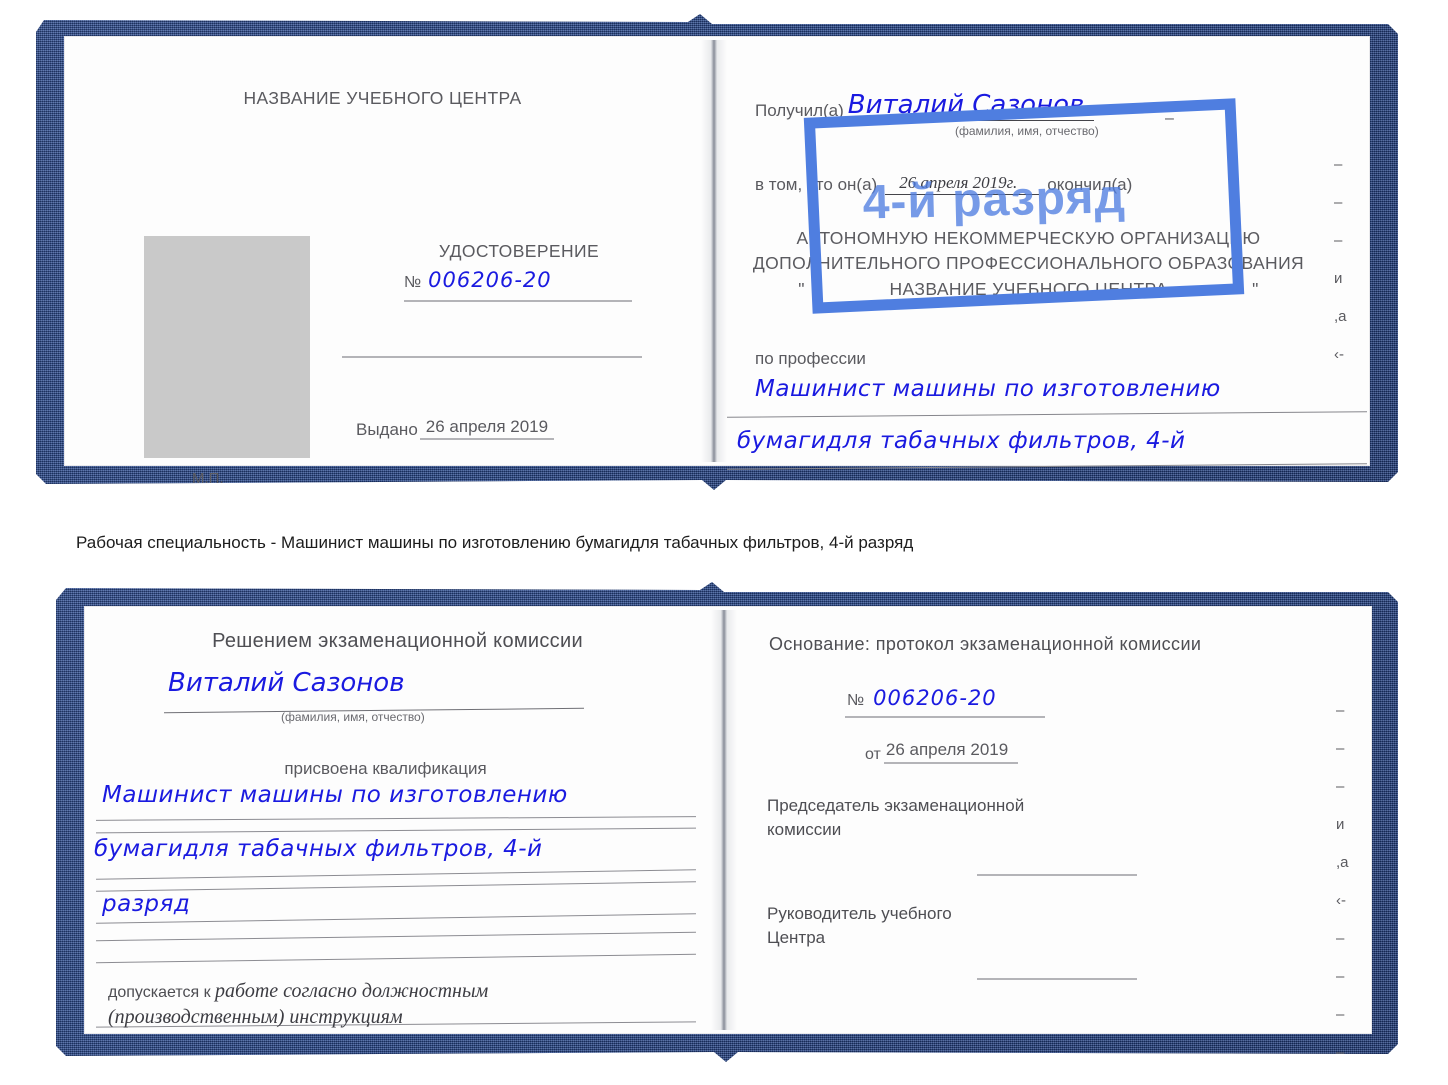 The height and width of the screenshot is (1085, 1448). I want to click on center-head-line-1: Руководитель учебного, so click(859, 913).